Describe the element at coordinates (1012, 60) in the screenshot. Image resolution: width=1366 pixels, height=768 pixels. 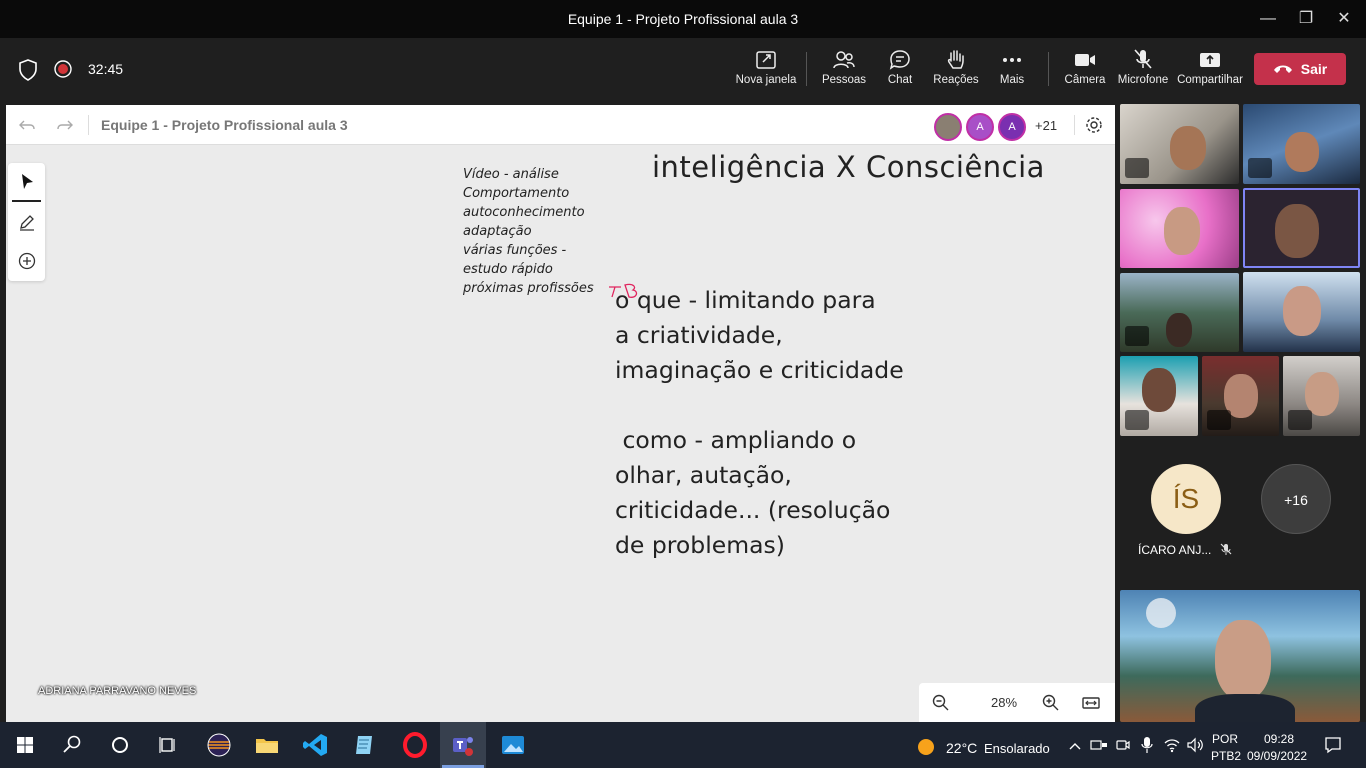
I see `more-icon` at that location.